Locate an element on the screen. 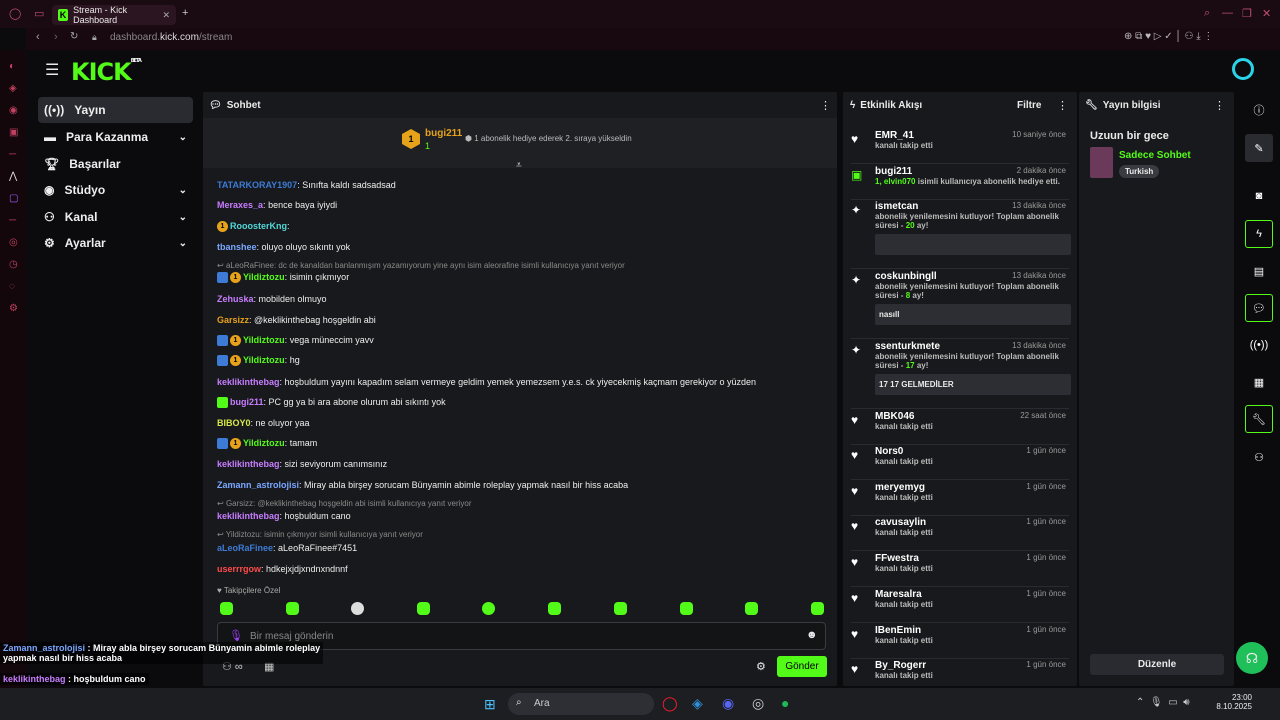 This screenshot has height=720, width=1280. chat-username: BIBOY0 is located at coordinates (234, 423).